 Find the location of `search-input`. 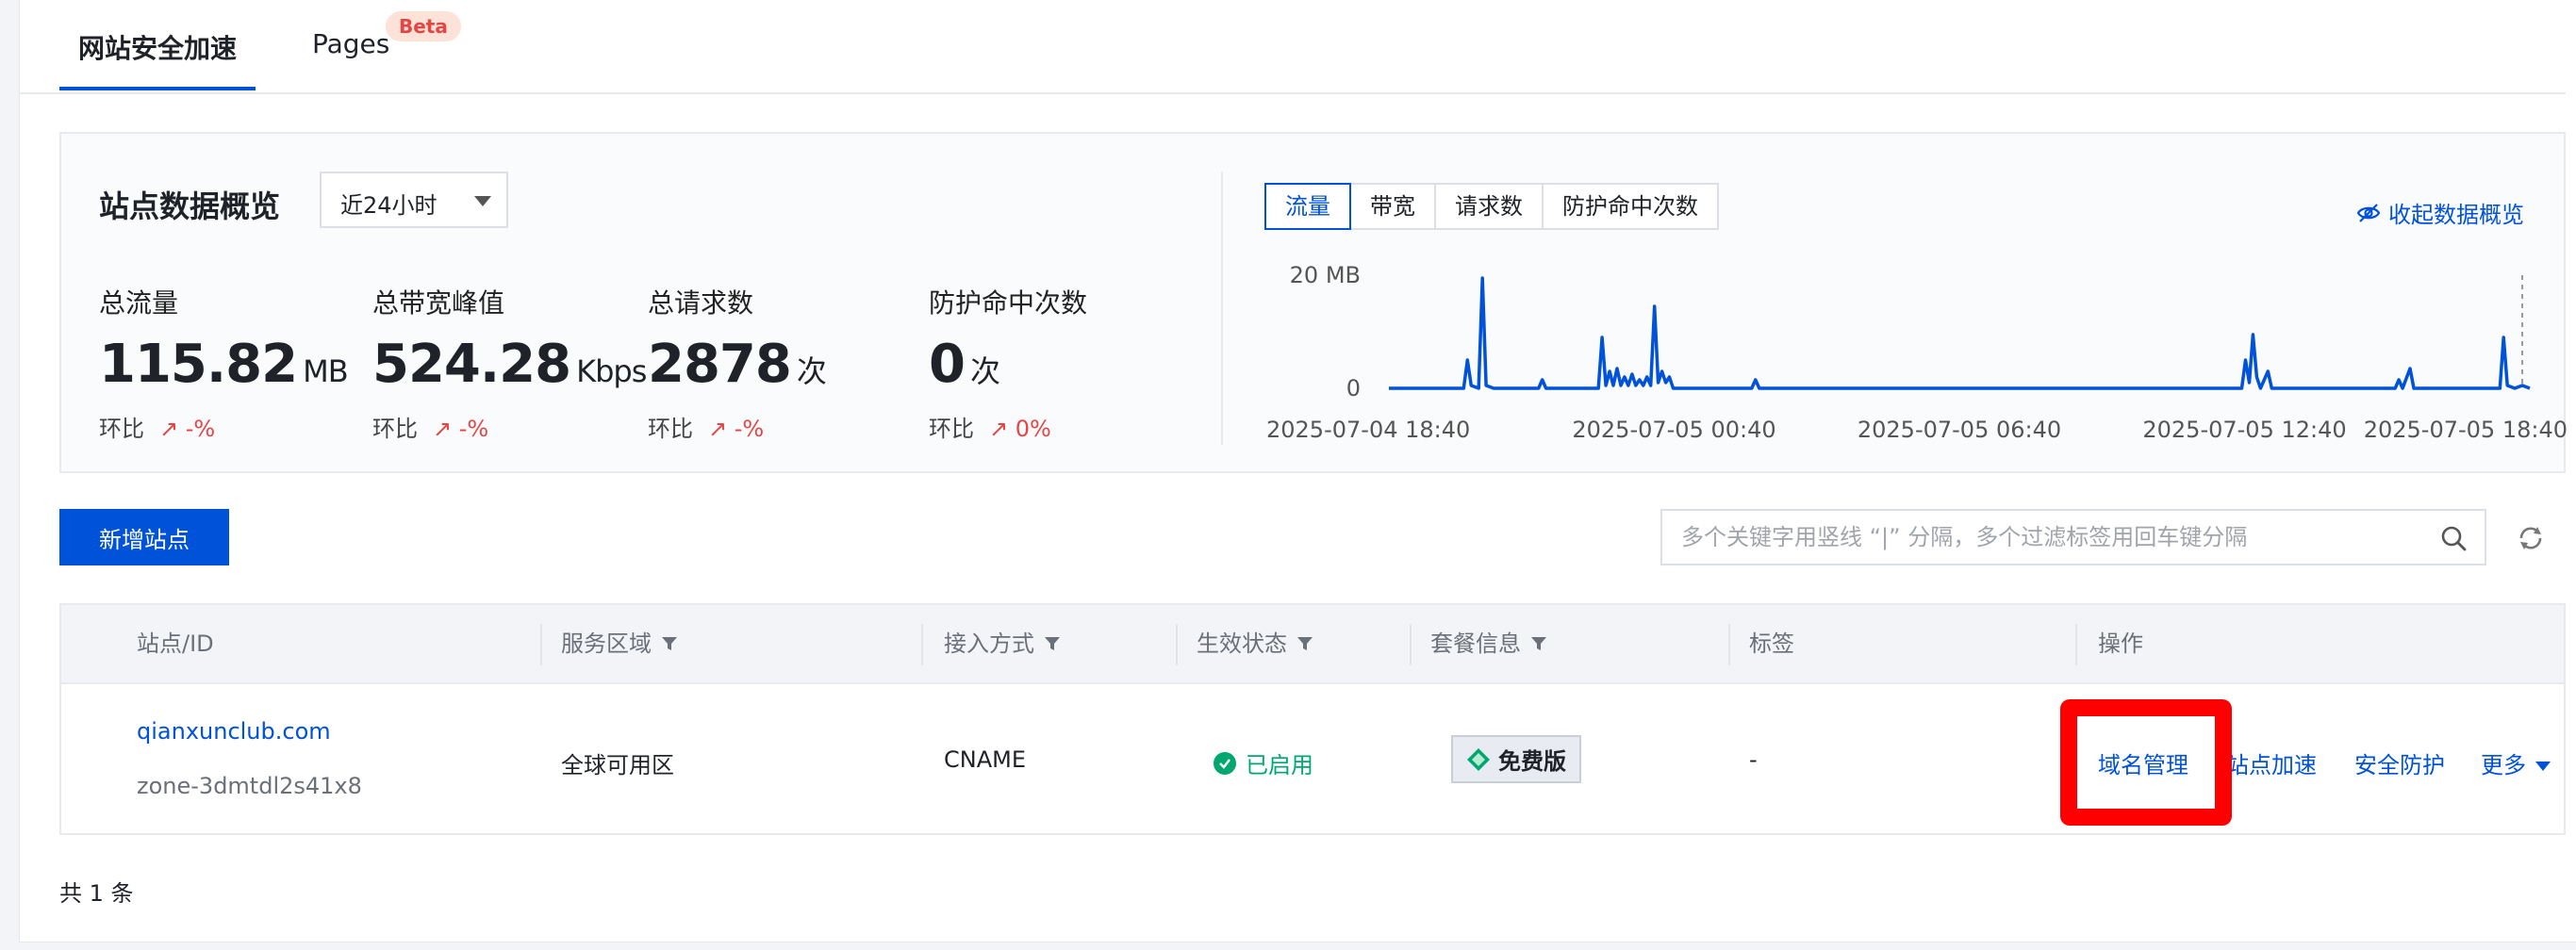

search-input is located at coordinates (2039, 537).